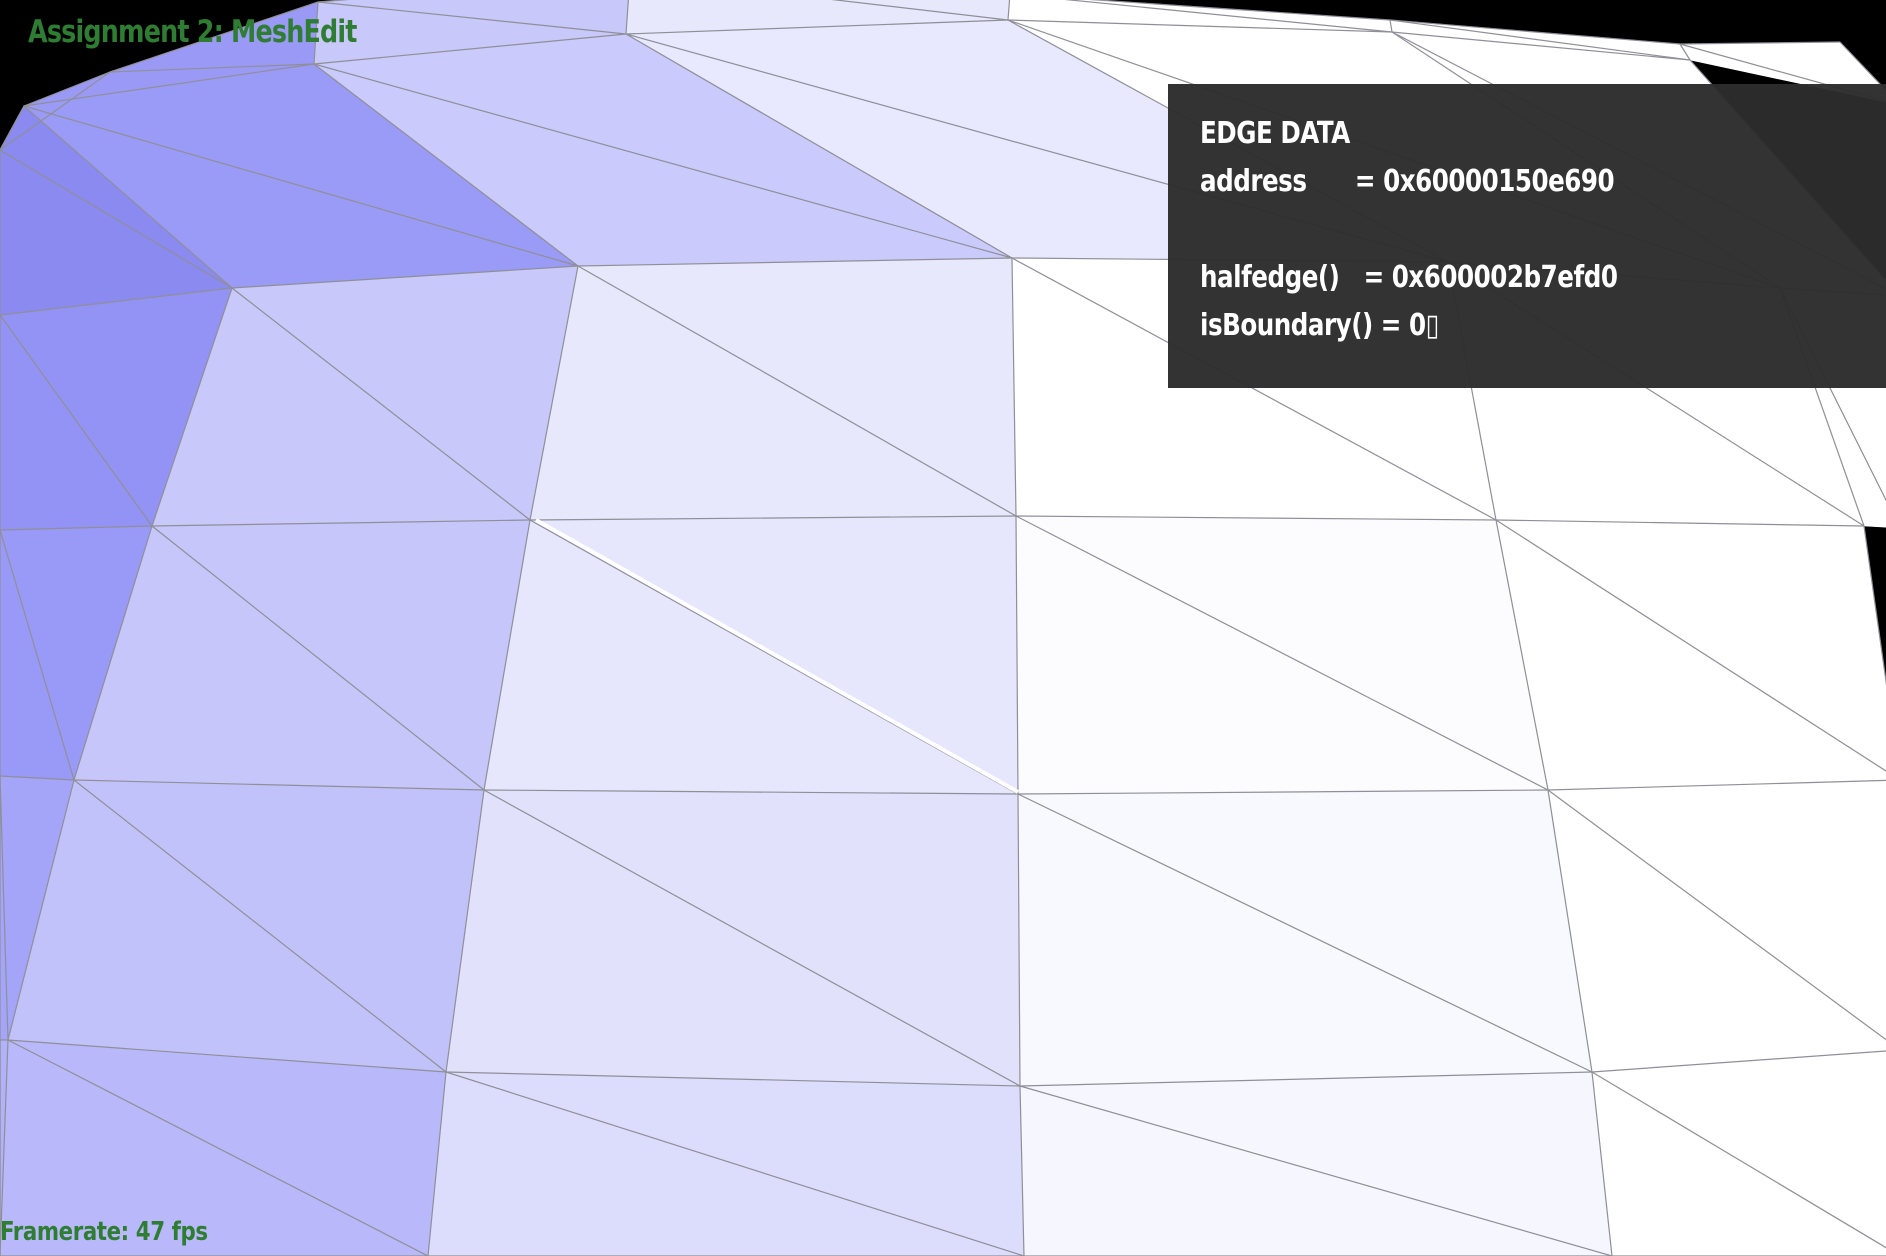 Image resolution: width=1886 pixels, height=1256 pixels. Describe the element at coordinates (1409, 277) in the screenshot. I see `edge-halfedge: halfedge() = 0x600002b7efd0` at that location.